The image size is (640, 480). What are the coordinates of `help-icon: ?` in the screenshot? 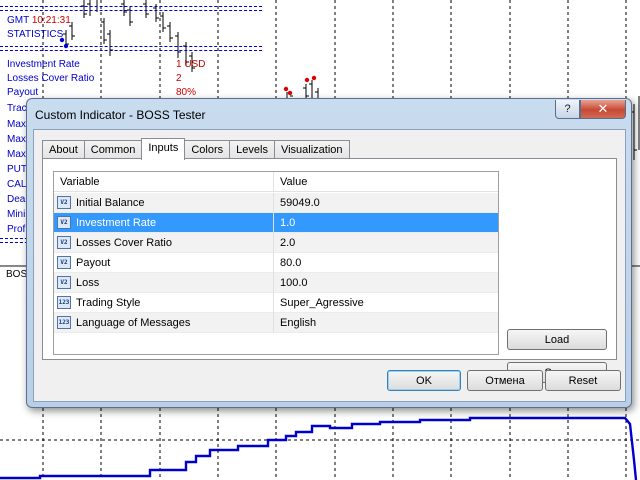 It's located at (567, 109).